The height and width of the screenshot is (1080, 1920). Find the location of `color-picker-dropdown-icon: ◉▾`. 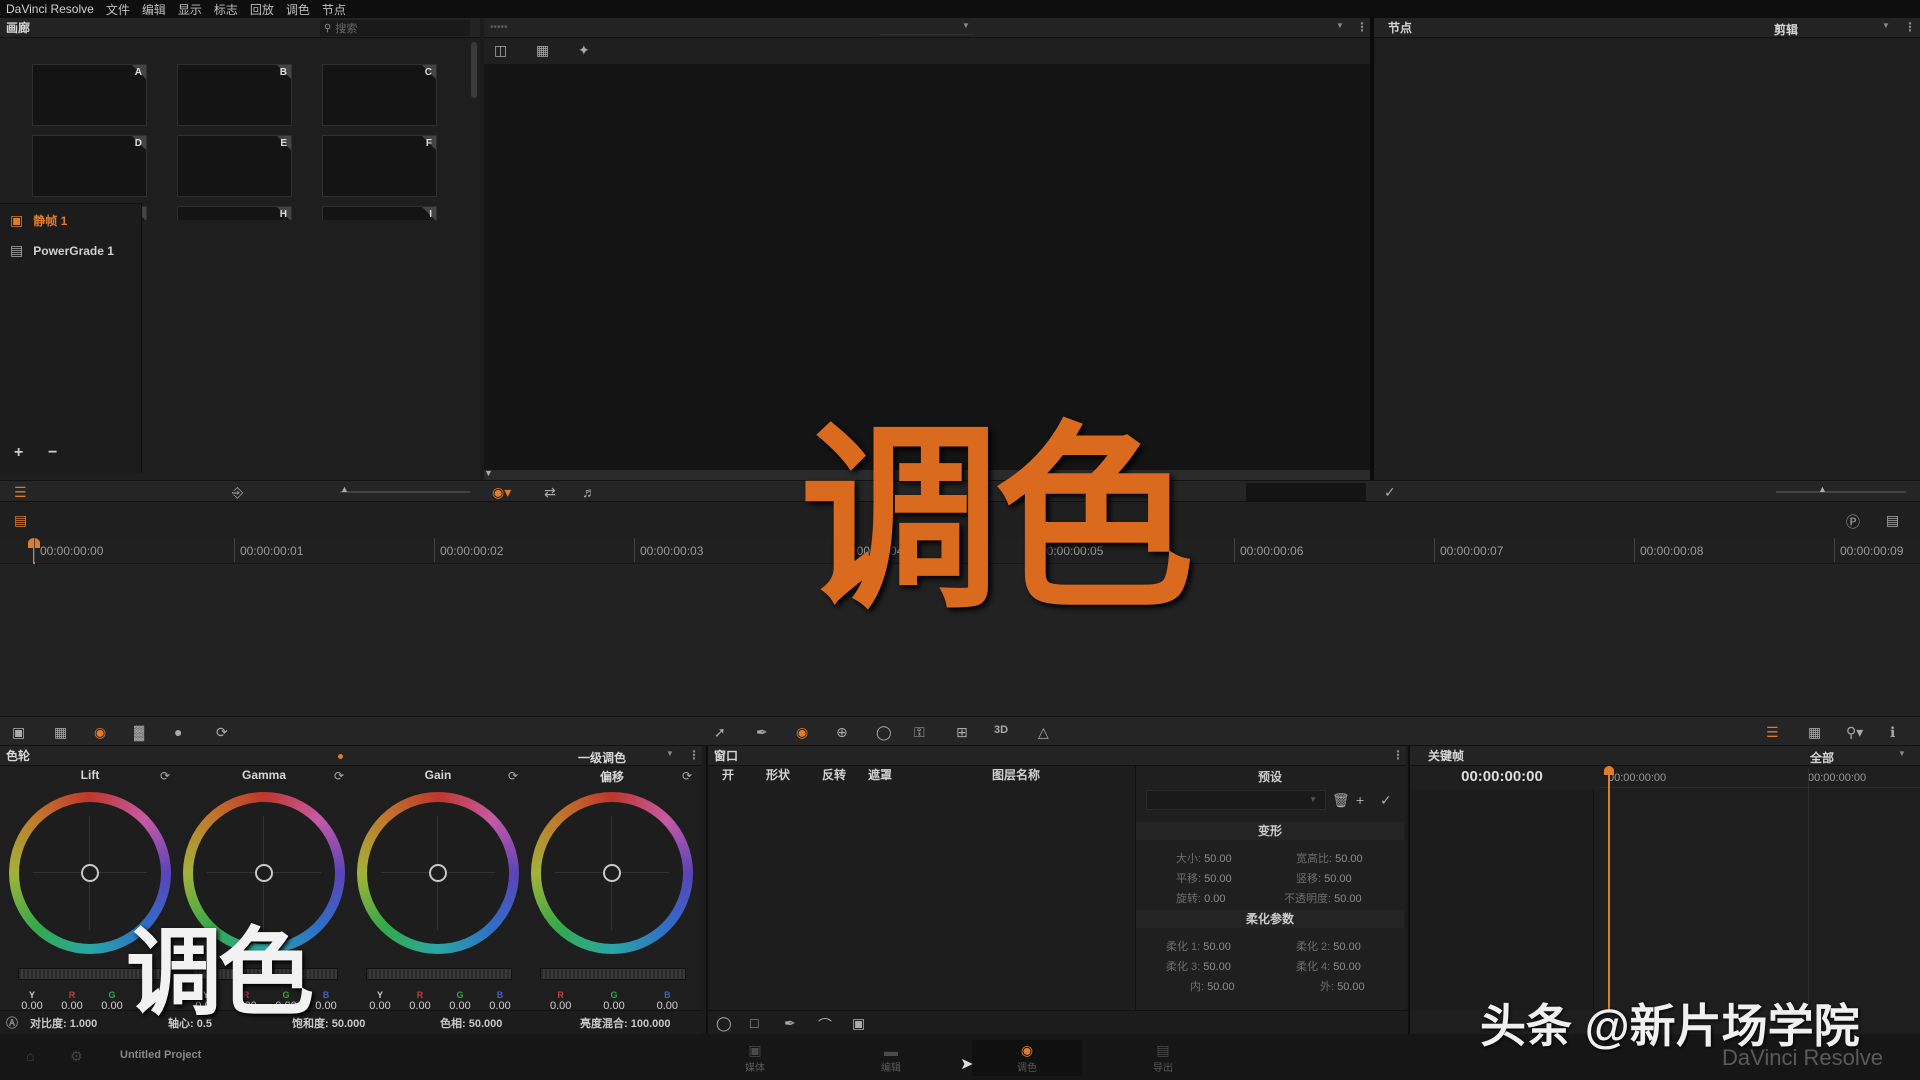

color-picker-dropdown-icon: ◉▾ is located at coordinates (501, 492).